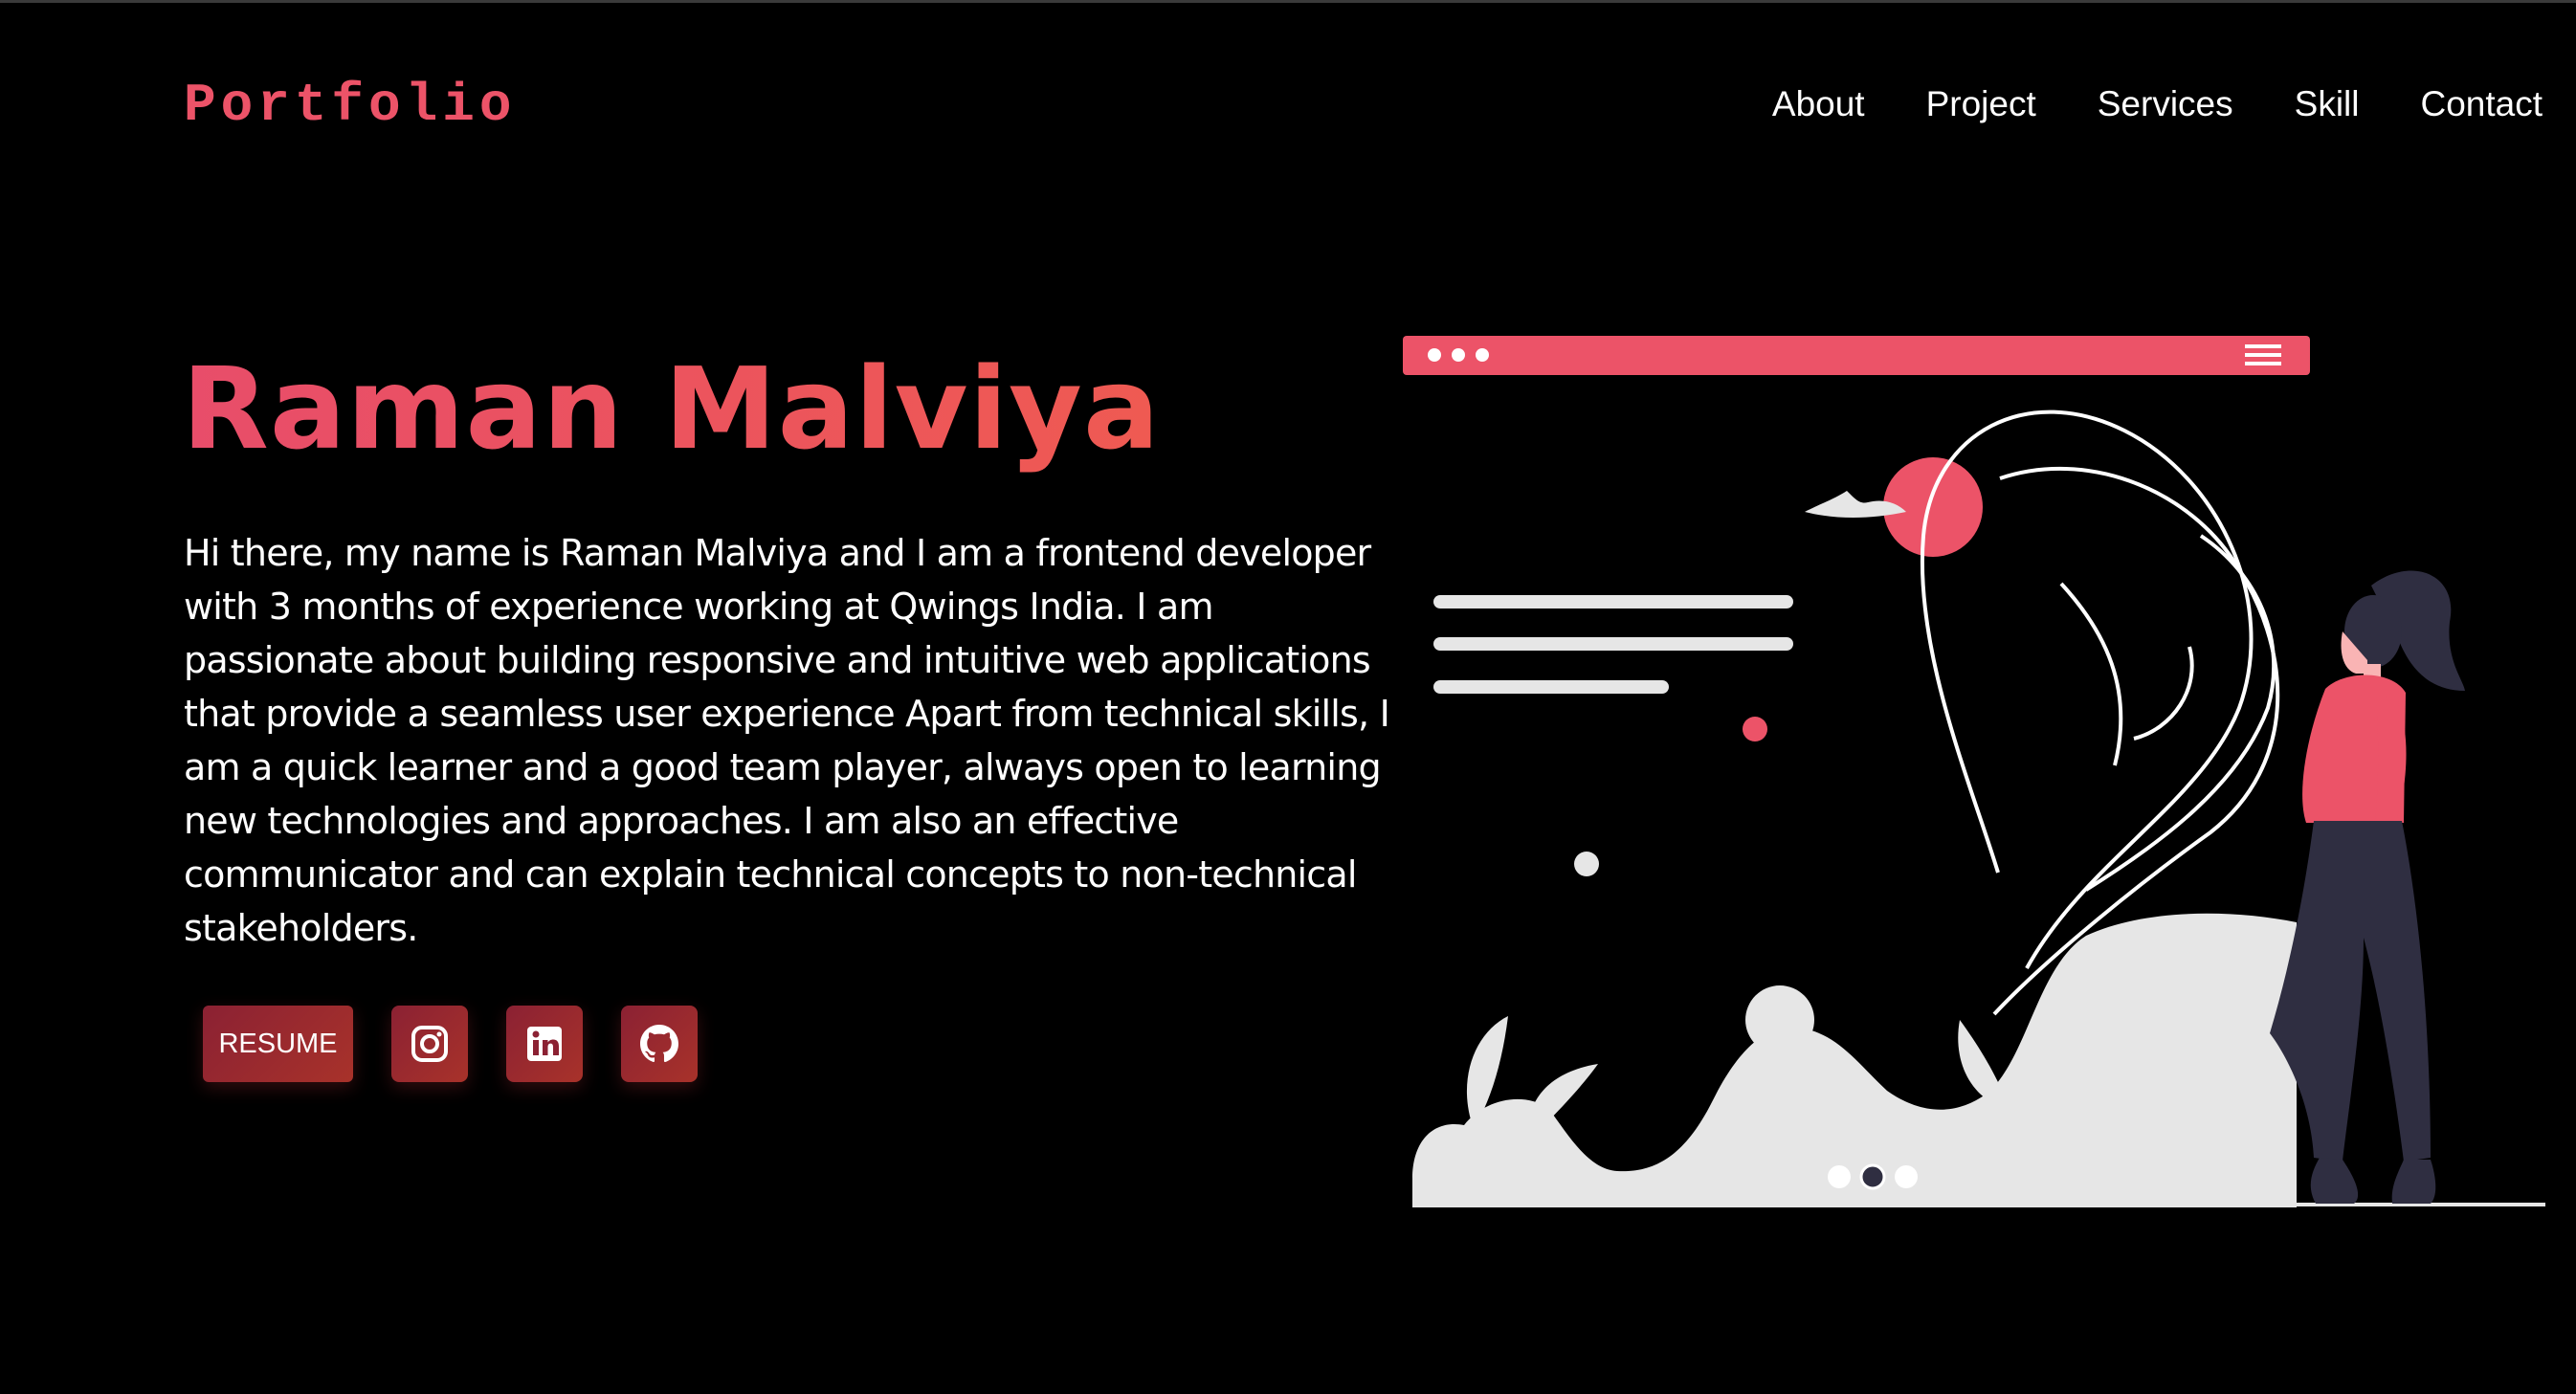  Describe the element at coordinates (1755, 729) in the screenshot. I see `pink-dot` at that location.